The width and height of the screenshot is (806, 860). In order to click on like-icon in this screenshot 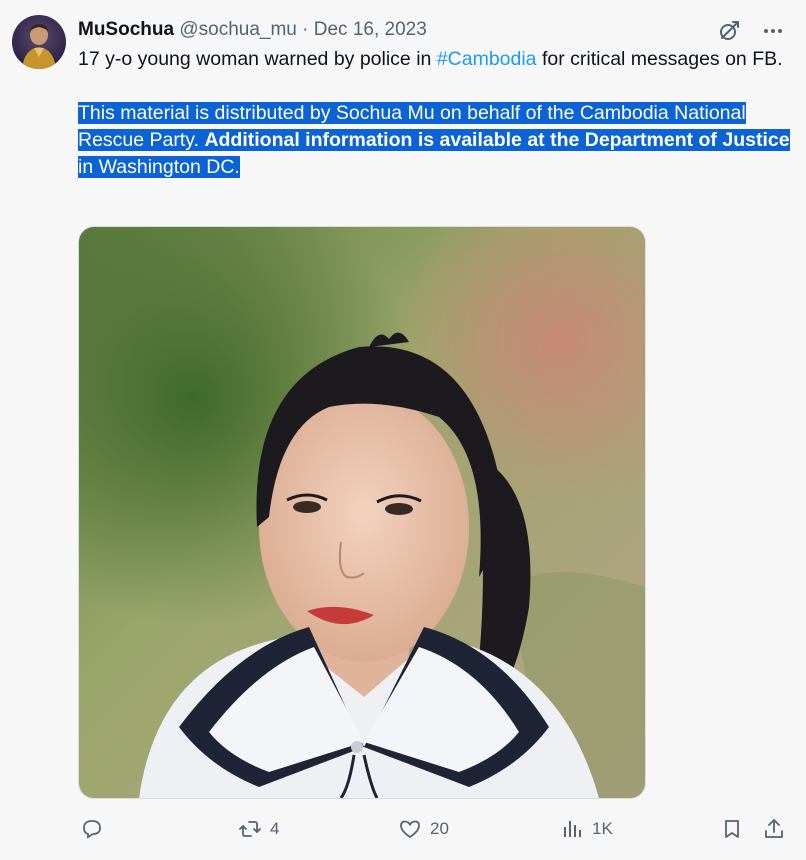, I will do `click(410, 829)`.